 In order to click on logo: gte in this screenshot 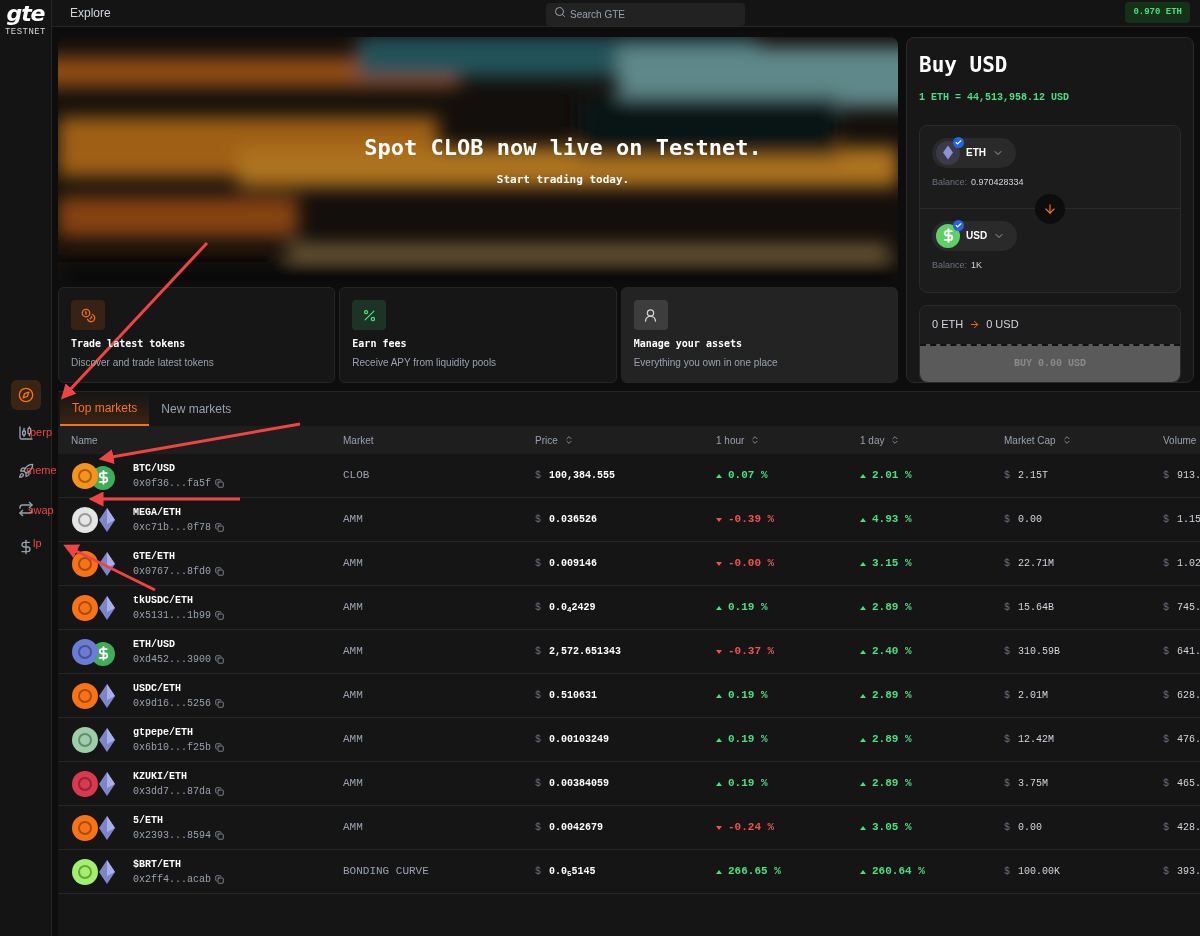, I will do `click(25, 14)`.